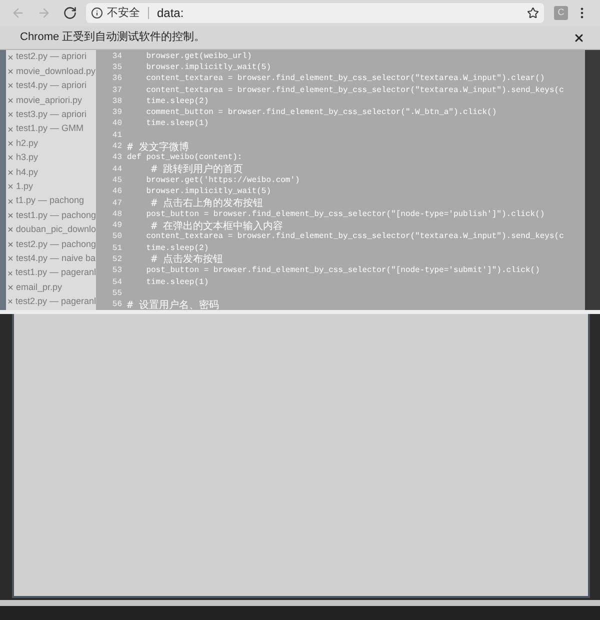 Image resolution: width=600 pixels, height=620 pixels. I want to click on file-list-item: test4.py — apriori, so click(51, 86).